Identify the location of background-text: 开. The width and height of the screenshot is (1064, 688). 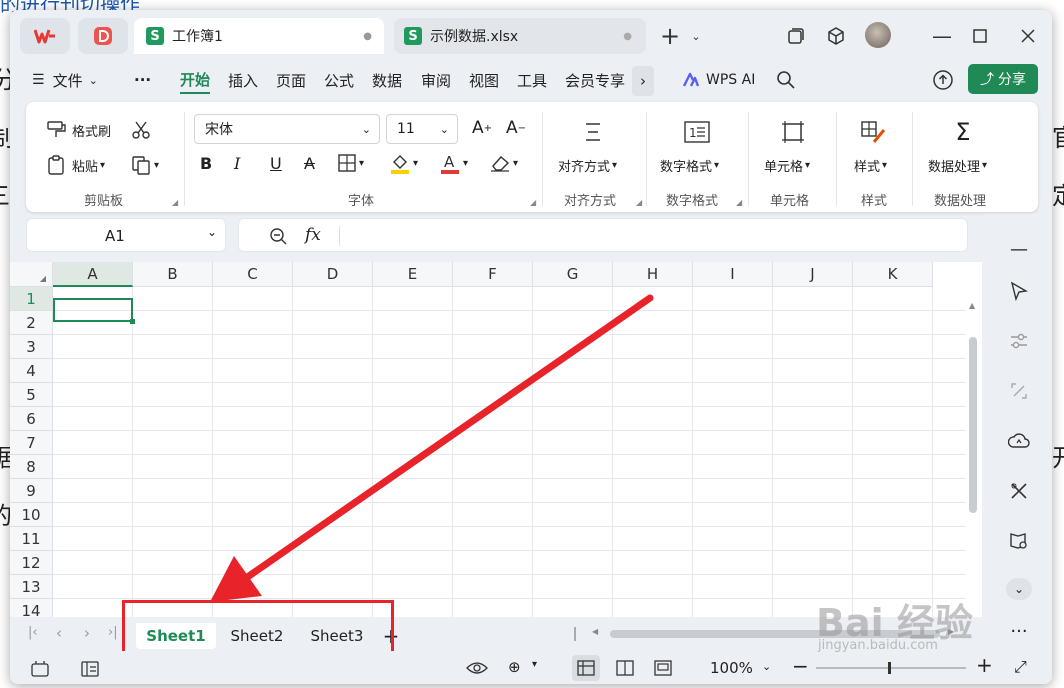
(1058, 455).